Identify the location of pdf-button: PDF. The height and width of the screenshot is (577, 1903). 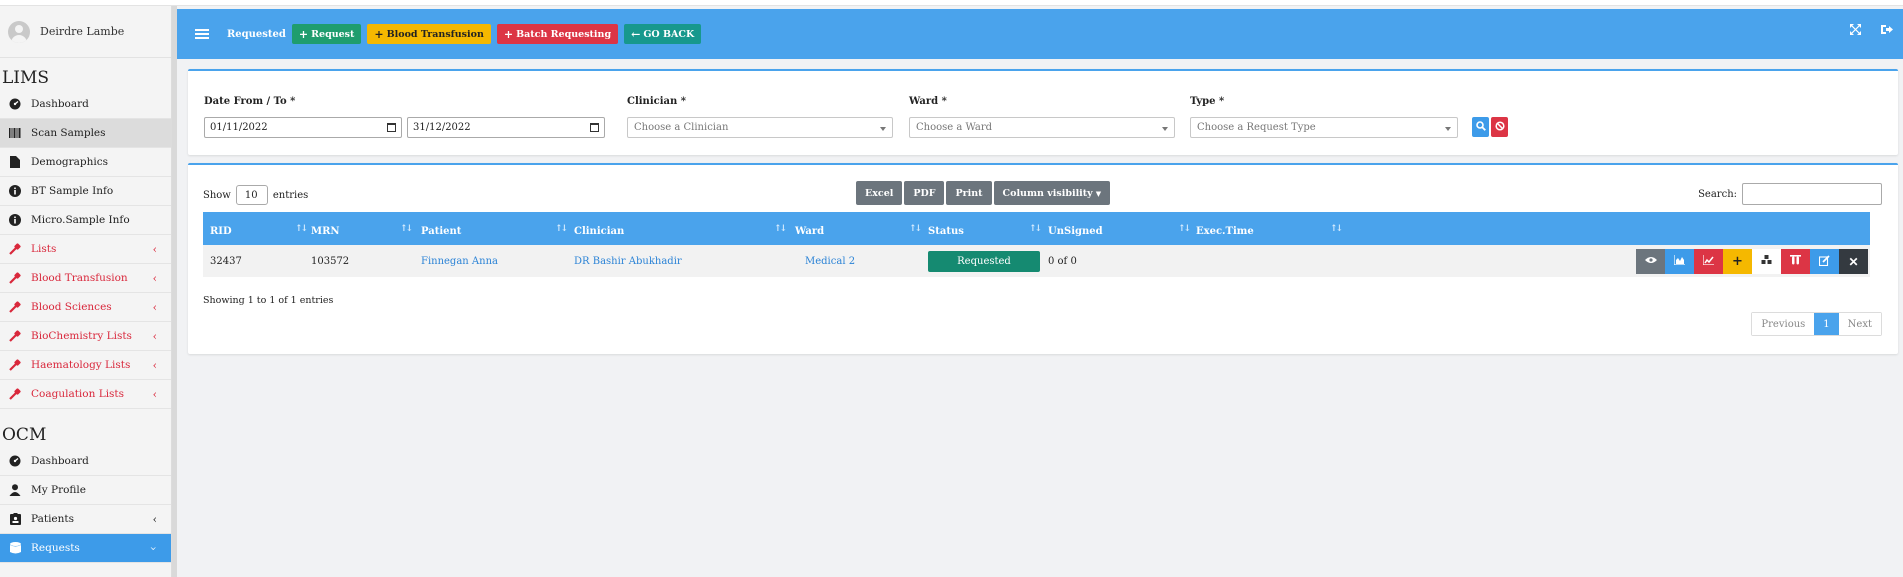
(924, 193).